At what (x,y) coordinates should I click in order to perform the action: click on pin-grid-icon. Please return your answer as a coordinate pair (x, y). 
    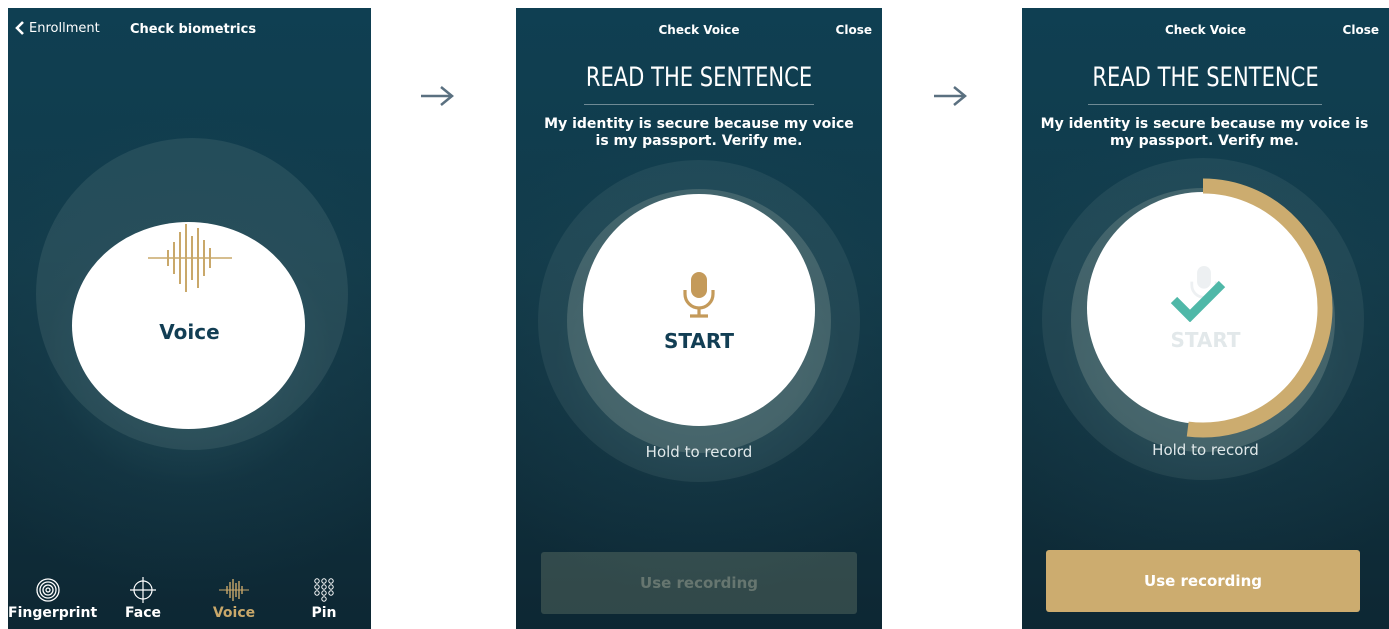
    Looking at the image, I should click on (324, 590).